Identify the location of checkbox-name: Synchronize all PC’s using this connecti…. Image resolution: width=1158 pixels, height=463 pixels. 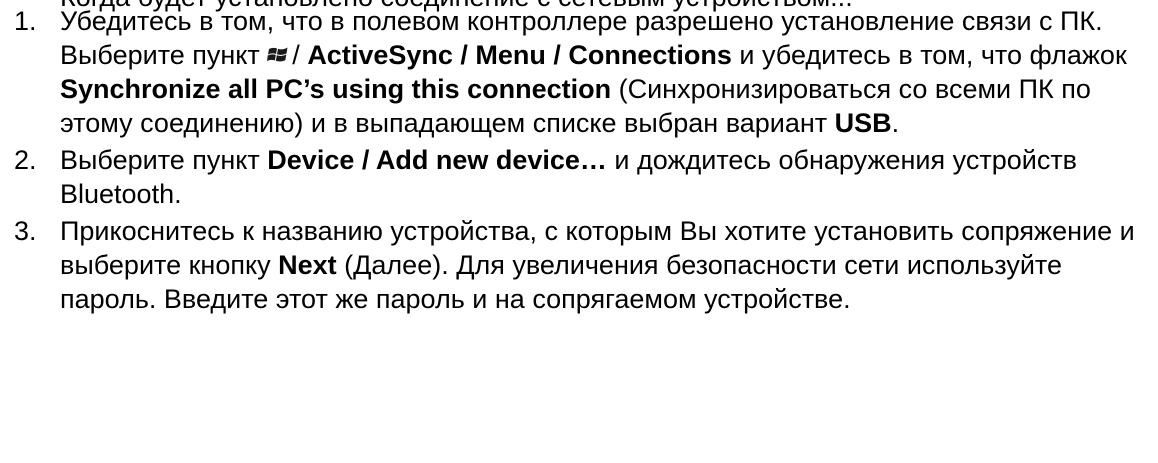
(336, 89).